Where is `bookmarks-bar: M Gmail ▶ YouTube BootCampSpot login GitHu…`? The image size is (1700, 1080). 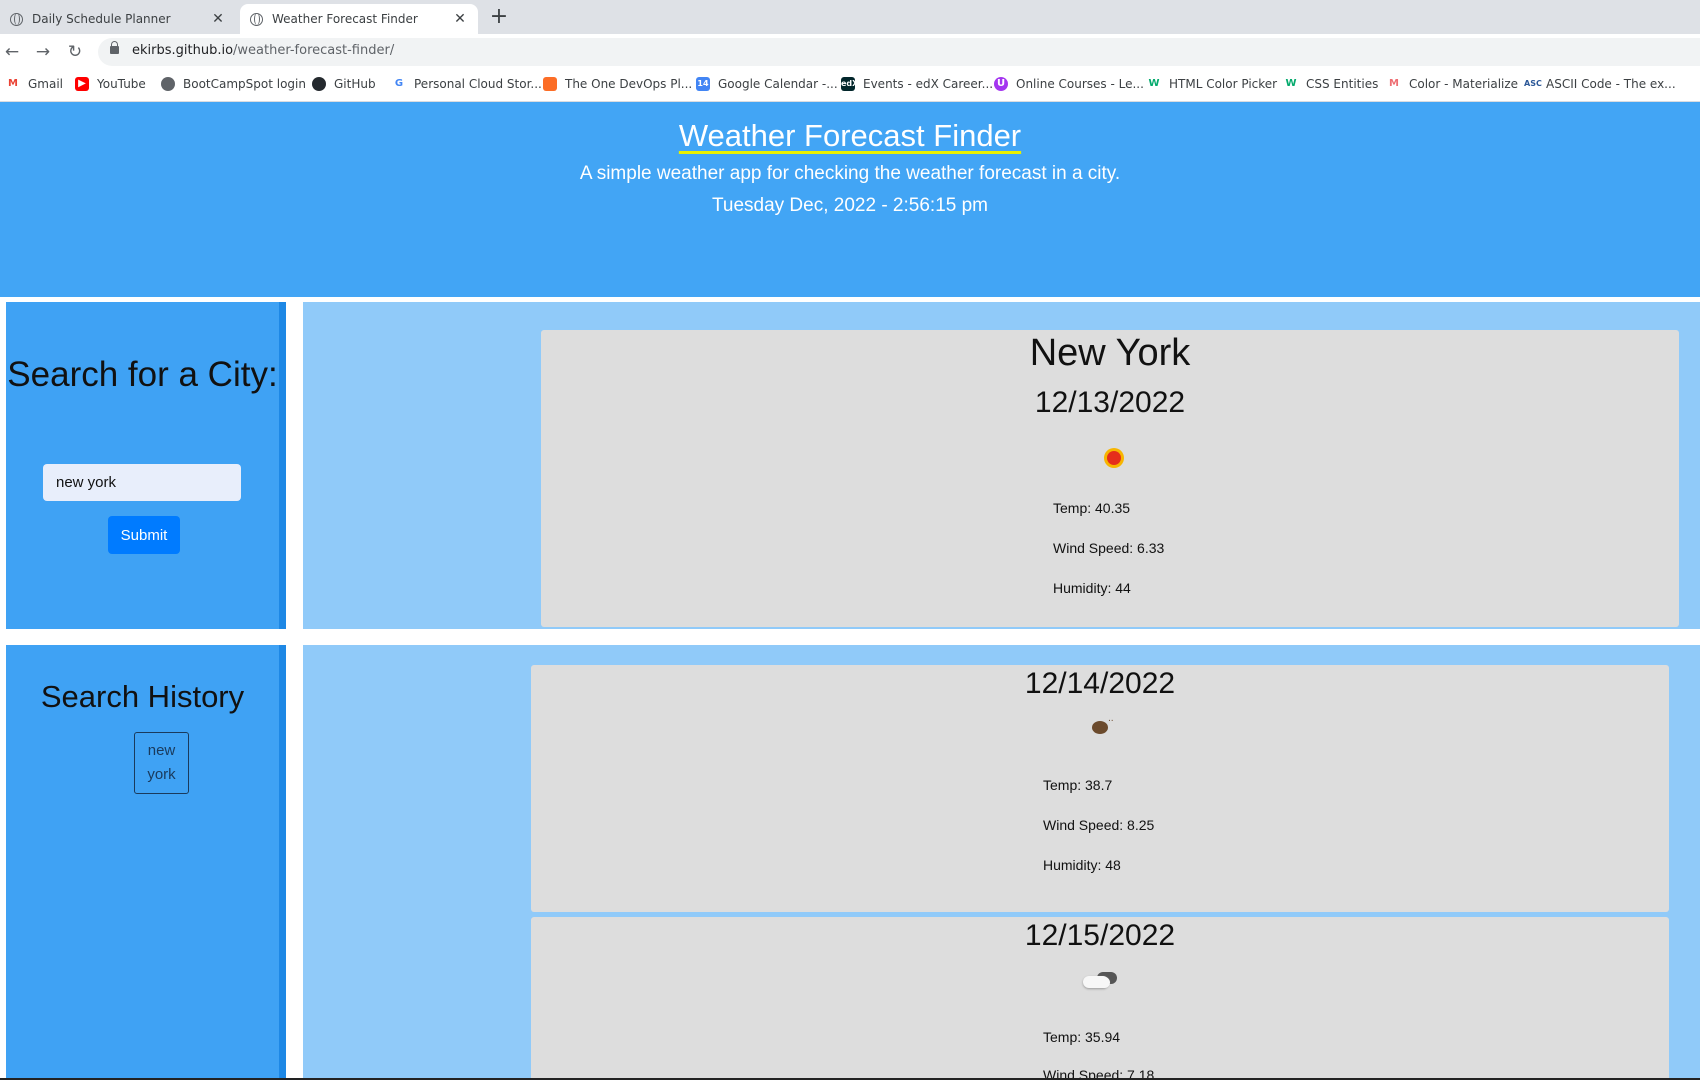 bookmarks-bar: M Gmail ▶ YouTube BootCampSpot login GitHu… is located at coordinates (850, 86).